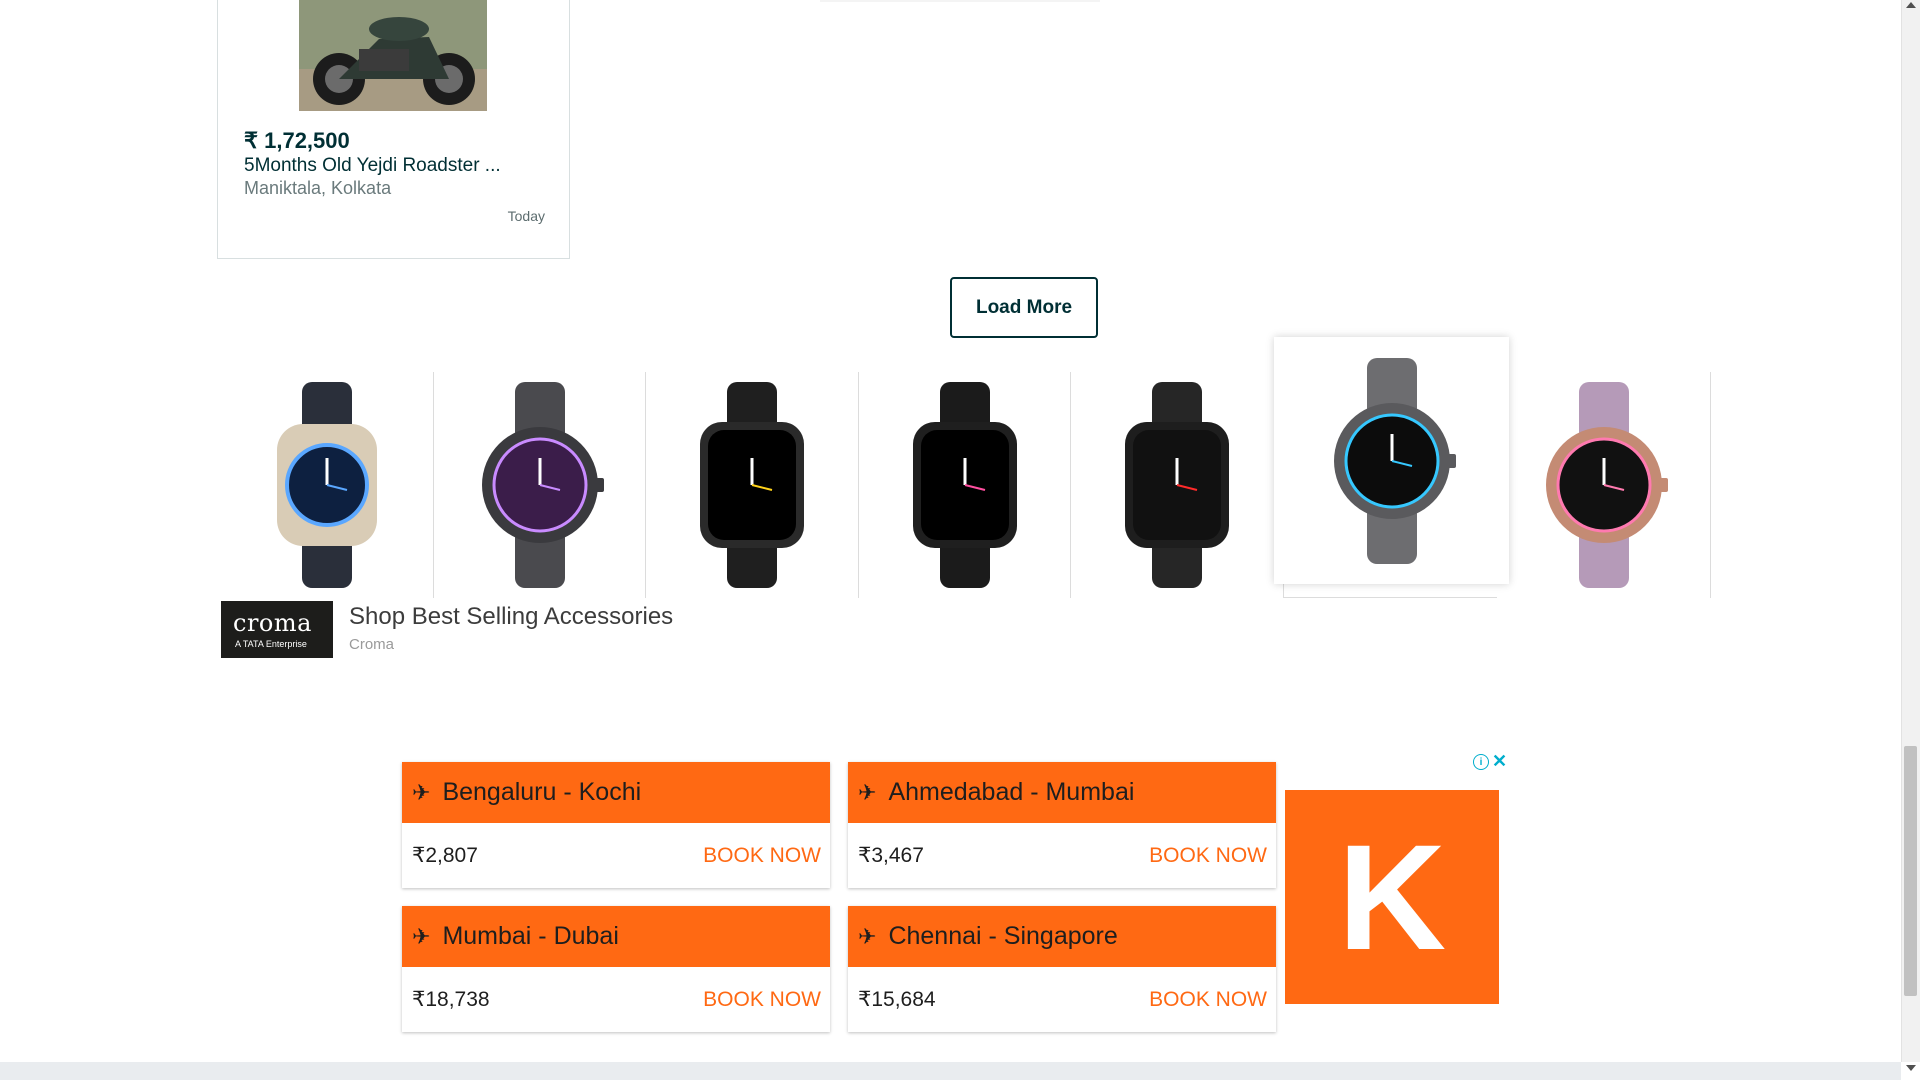 The height and width of the screenshot is (1080, 1920). I want to click on product-watch-fossil-gen6-rose, so click(1604, 485).